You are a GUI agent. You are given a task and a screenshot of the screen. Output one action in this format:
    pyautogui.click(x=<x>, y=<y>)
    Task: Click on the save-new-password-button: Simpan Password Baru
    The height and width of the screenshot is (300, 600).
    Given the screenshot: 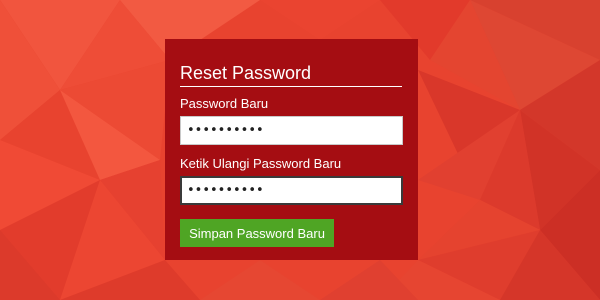 What is the action you would take?
    pyautogui.click(x=257, y=233)
    